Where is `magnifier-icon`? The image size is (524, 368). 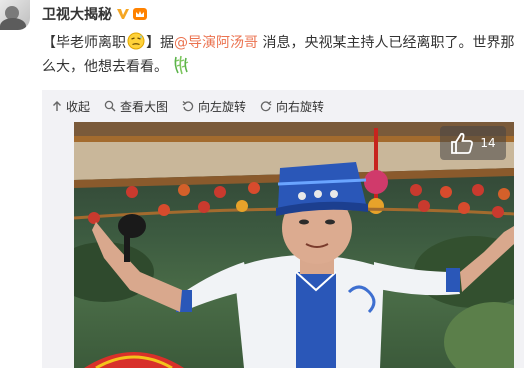 magnifier-icon is located at coordinates (110, 106).